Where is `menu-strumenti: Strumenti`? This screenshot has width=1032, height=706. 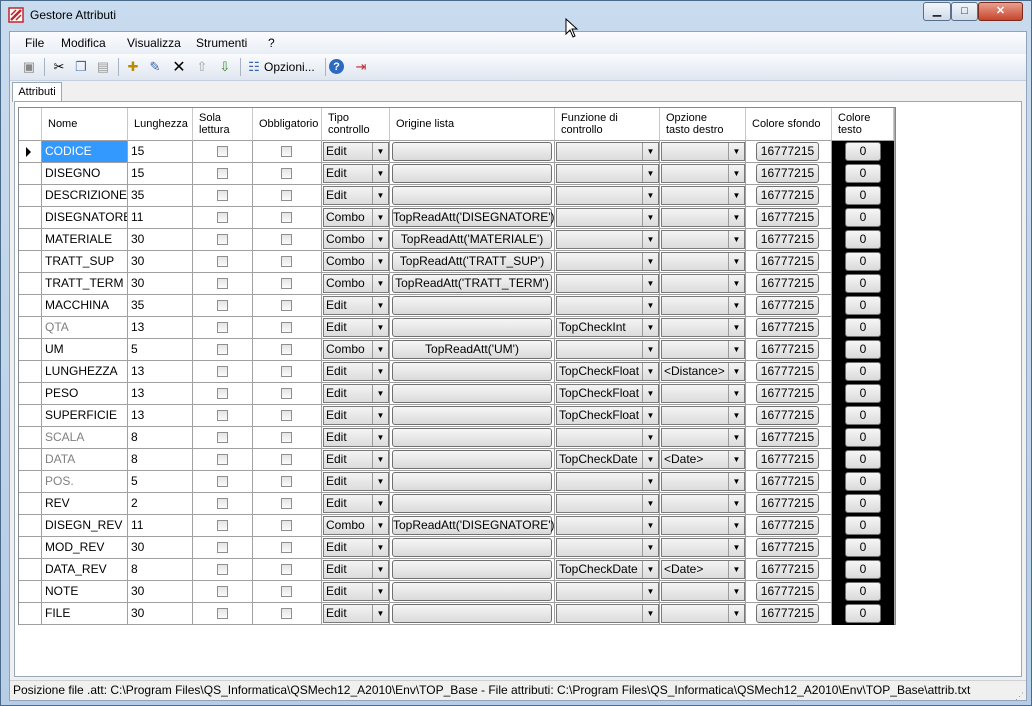
menu-strumenti: Strumenti is located at coordinates (221, 43).